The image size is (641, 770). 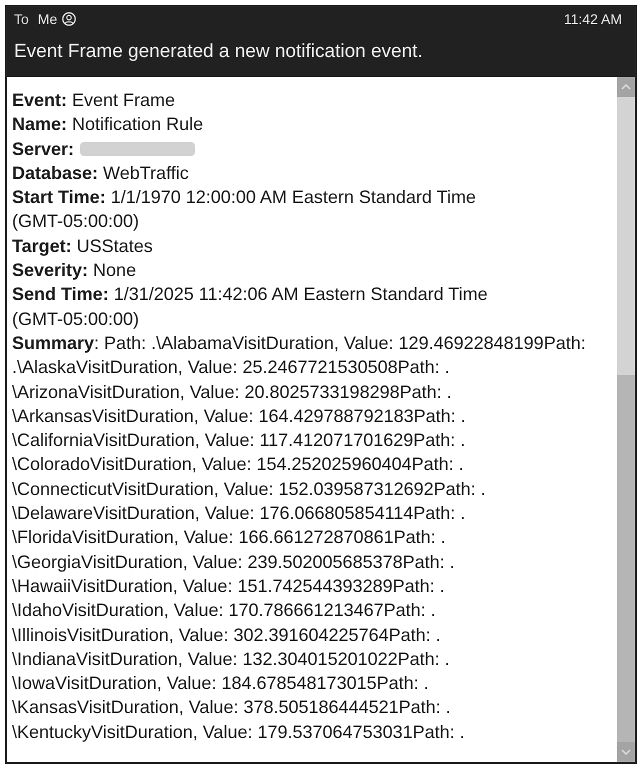 What do you see at coordinates (48, 19) in the screenshot?
I see `recipient-name: Me` at bounding box center [48, 19].